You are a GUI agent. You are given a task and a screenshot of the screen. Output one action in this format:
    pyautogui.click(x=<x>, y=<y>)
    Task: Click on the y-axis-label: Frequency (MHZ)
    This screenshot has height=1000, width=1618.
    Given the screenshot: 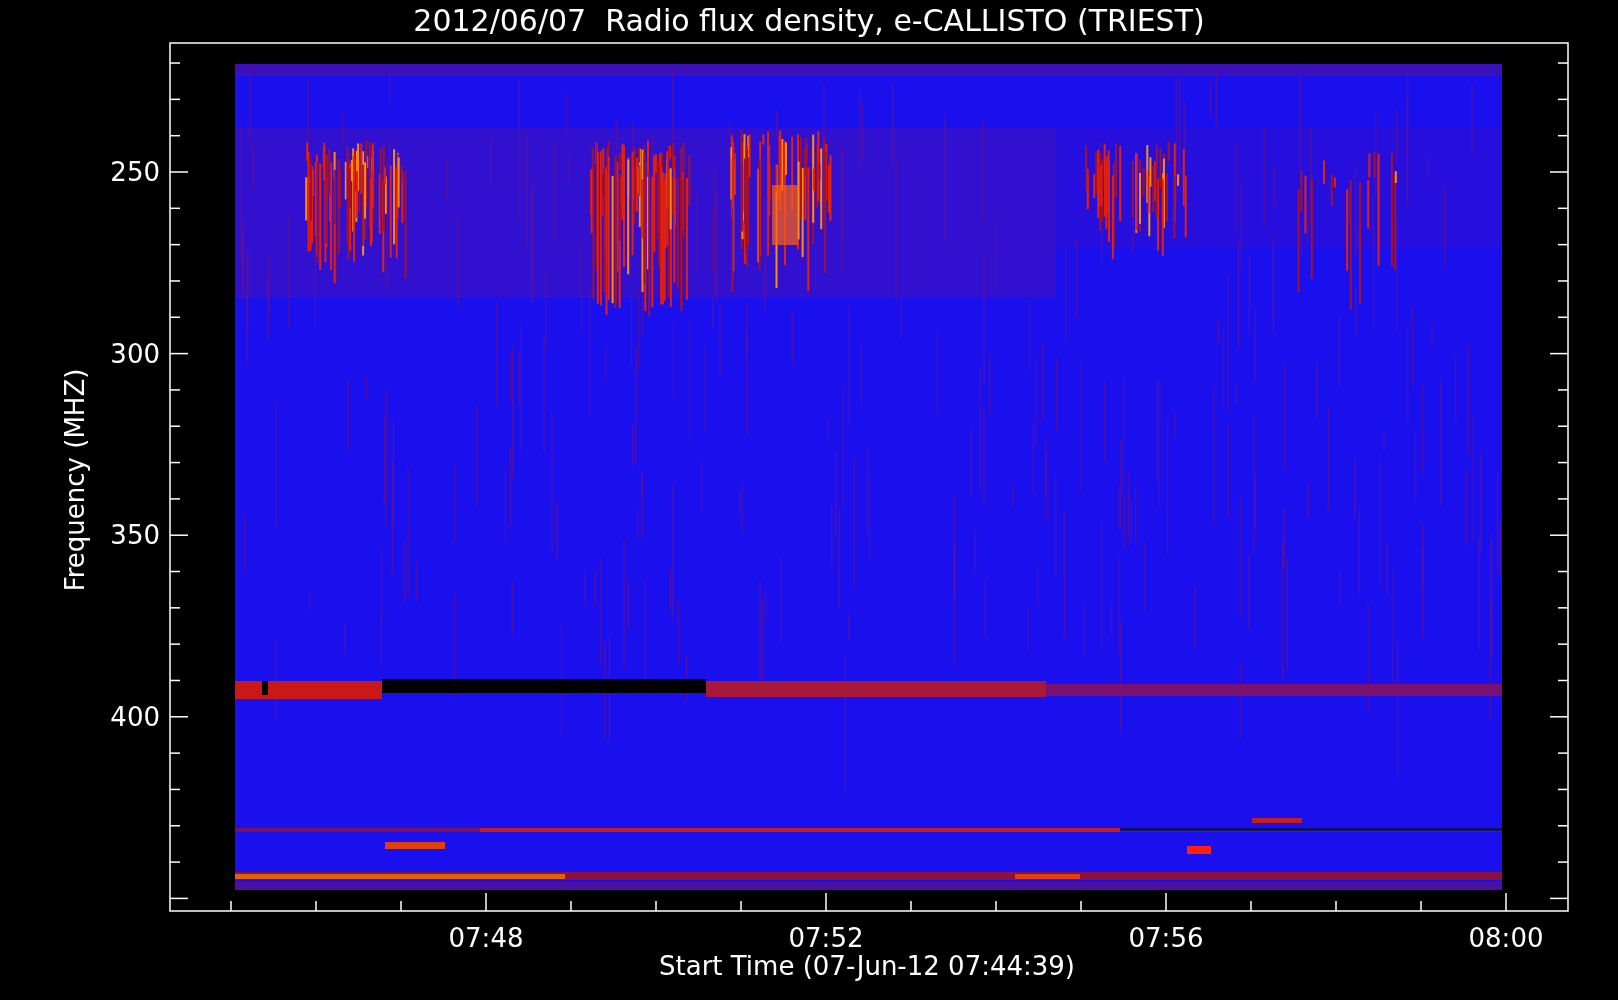 What is the action you would take?
    pyautogui.click(x=75, y=480)
    